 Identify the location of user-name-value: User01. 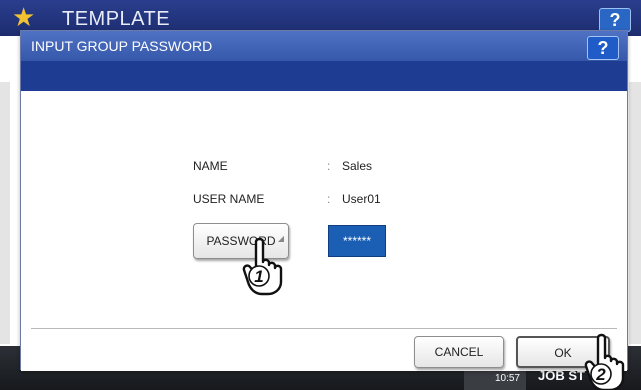
(361, 199).